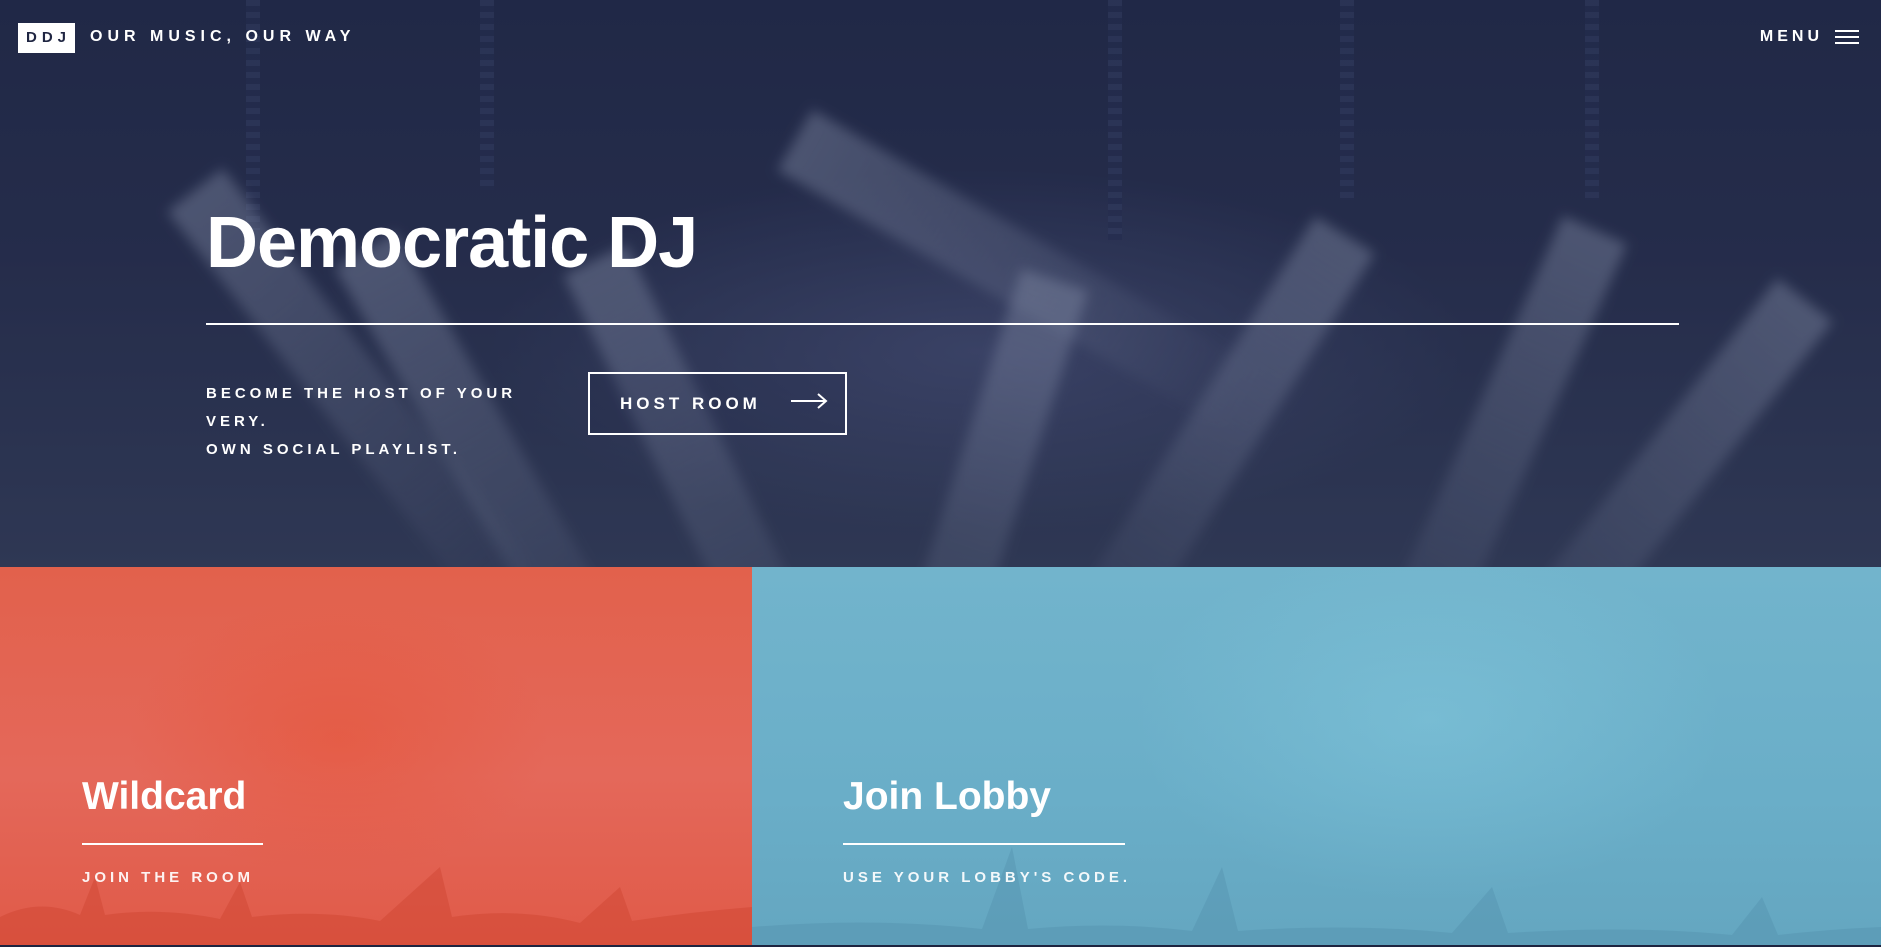 This screenshot has width=1881, height=947. What do you see at coordinates (334, 449) in the screenshot?
I see `hero-subtitle-line-2: OWN SOCIAL PLAYLIST.` at bounding box center [334, 449].